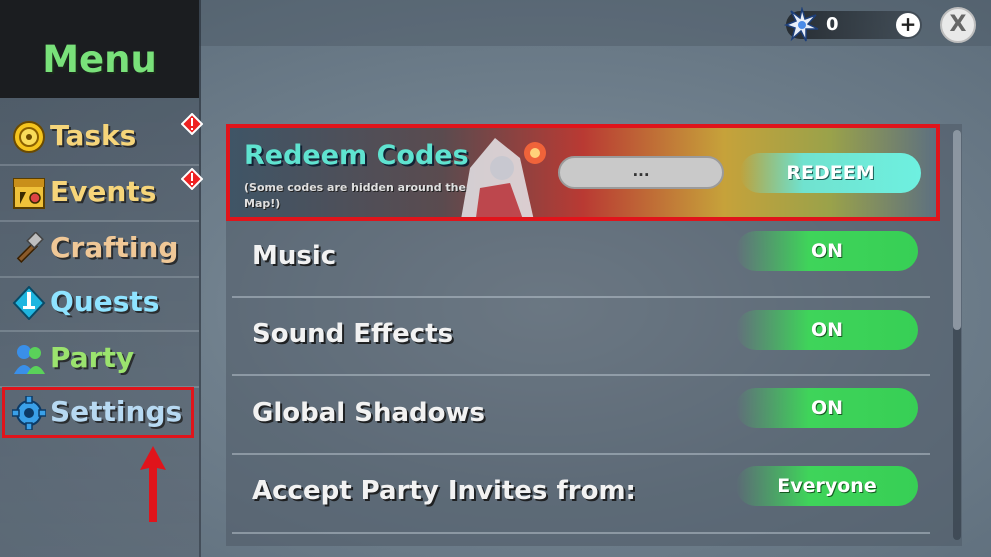 The image size is (991, 557). What do you see at coordinates (29, 303) in the screenshot?
I see `quest-sword-icon` at bounding box center [29, 303].